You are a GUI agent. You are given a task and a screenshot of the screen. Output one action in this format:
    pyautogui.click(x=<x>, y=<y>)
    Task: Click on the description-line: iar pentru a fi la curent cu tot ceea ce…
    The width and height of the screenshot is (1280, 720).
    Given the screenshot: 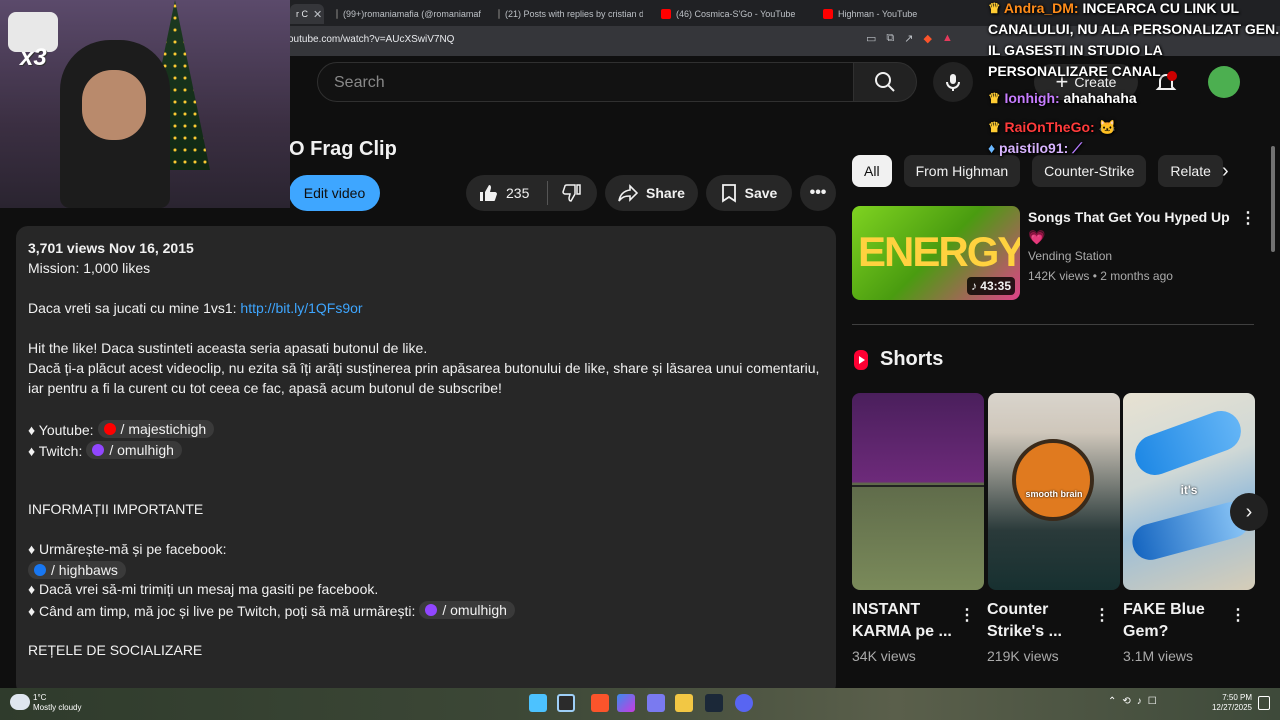 What is the action you would take?
    pyautogui.click(x=265, y=388)
    